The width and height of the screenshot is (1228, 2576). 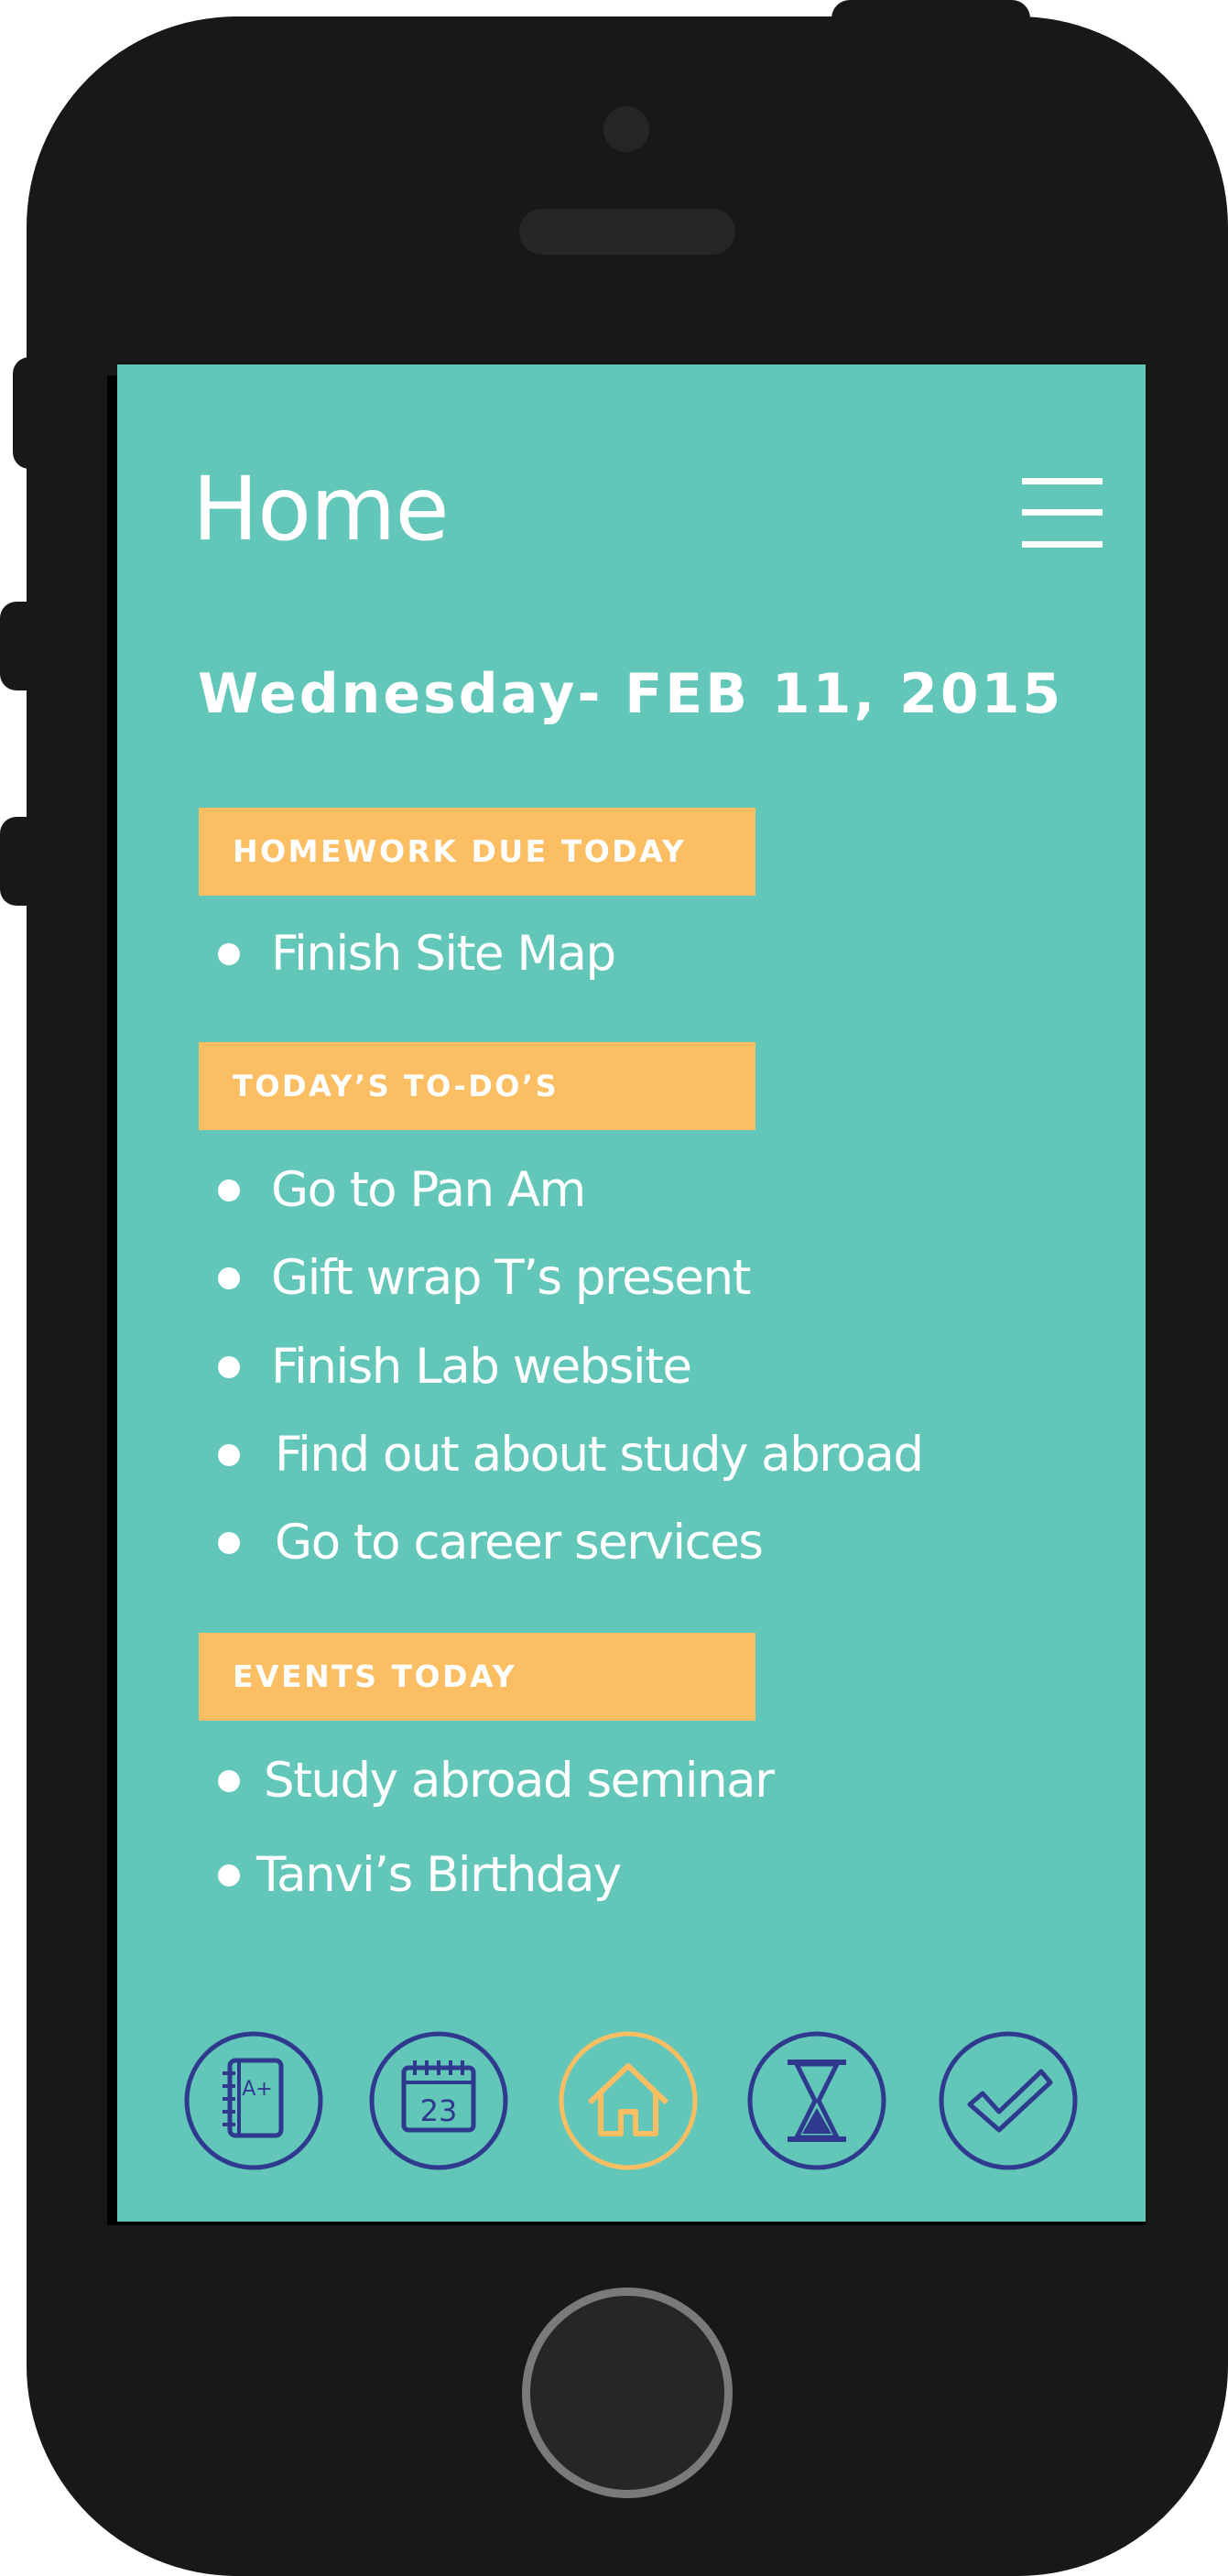 I want to click on checkmark-icon, so click(x=1008, y=2100).